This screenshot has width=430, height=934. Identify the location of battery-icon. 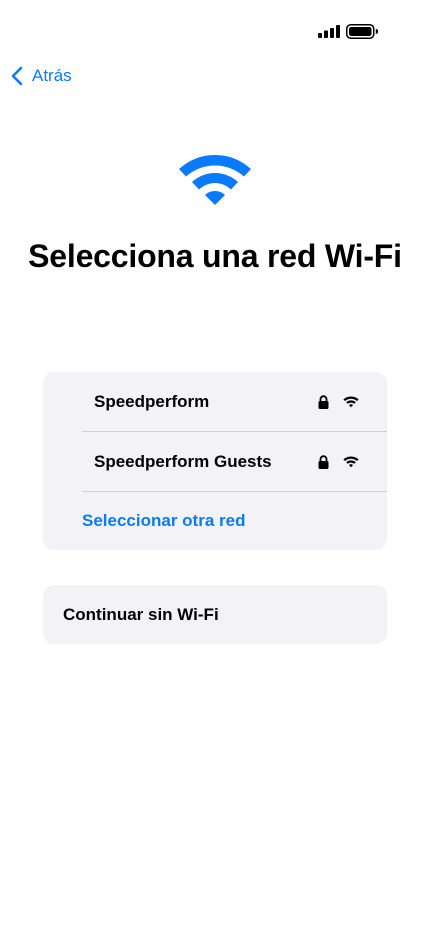
(362, 31).